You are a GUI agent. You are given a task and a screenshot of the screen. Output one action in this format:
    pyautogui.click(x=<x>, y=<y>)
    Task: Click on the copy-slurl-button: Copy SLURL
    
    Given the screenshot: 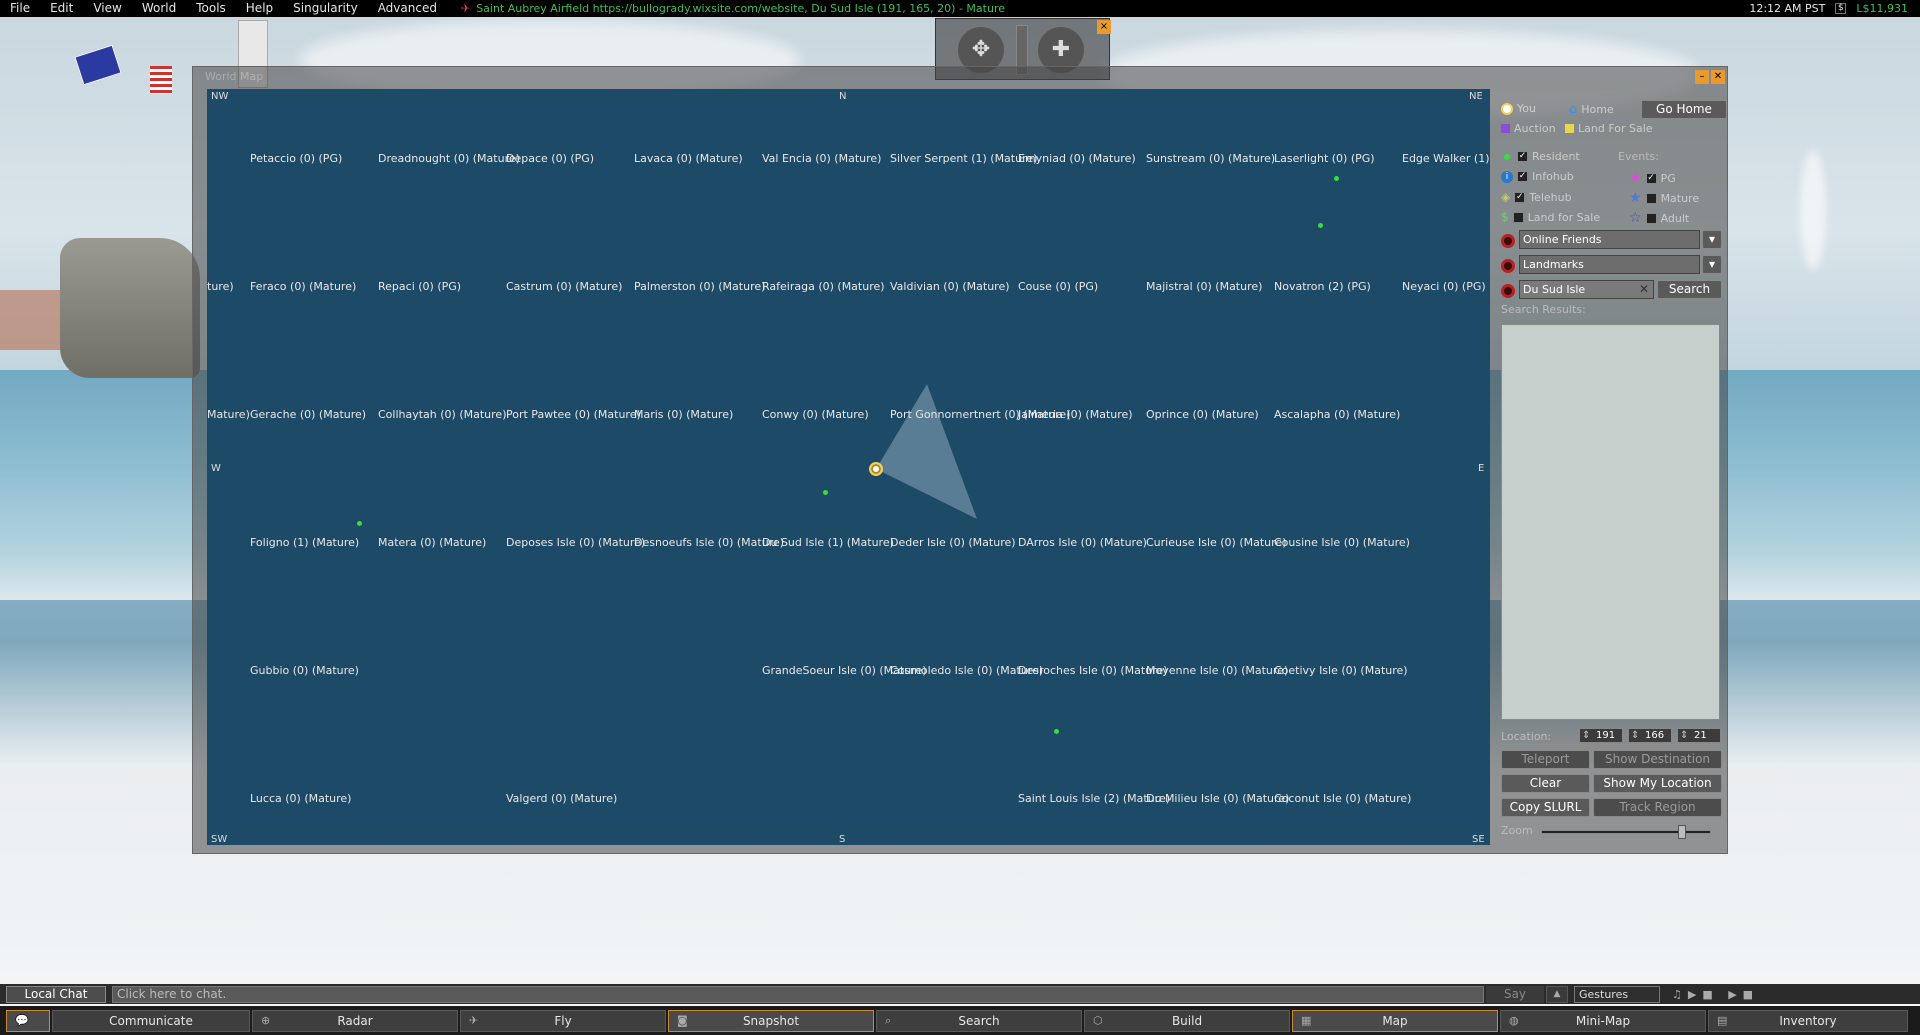 What is the action you would take?
    pyautogui.click(x=1545, y=807)
    